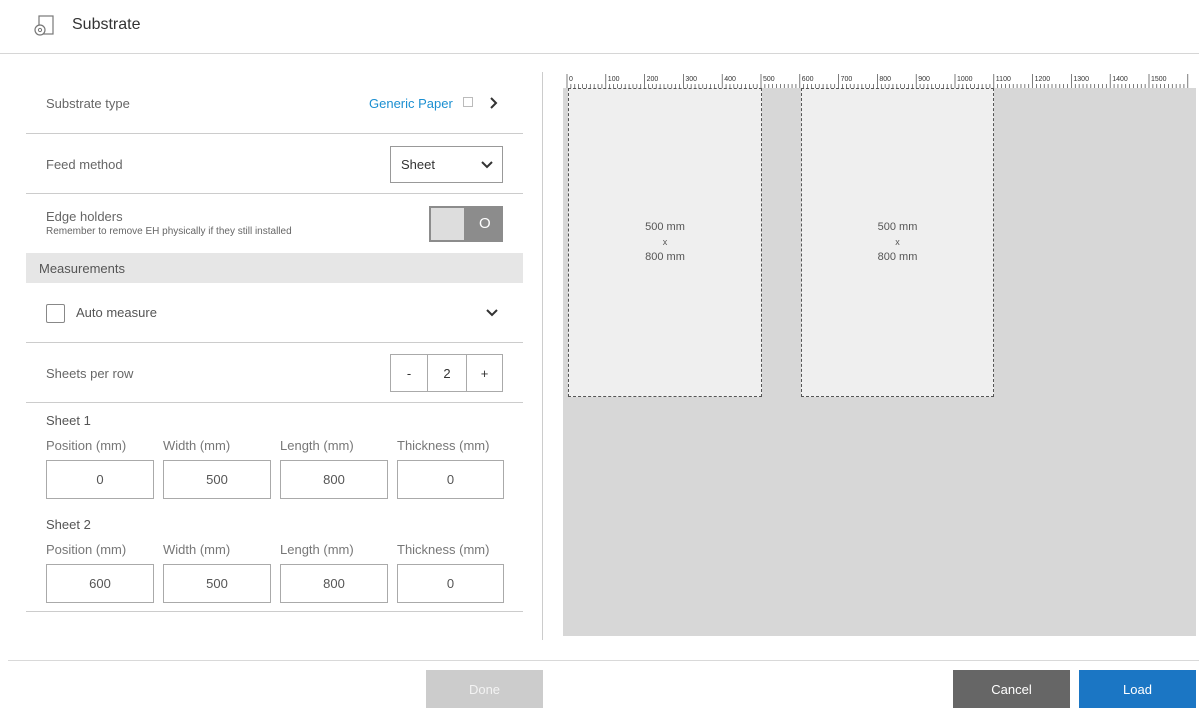 The width and height of the screenshot is (1199, 708). Describe the element at coordinates (100, 583) in the screenshot. I see `sheet-2-position-input: 600` at that location.